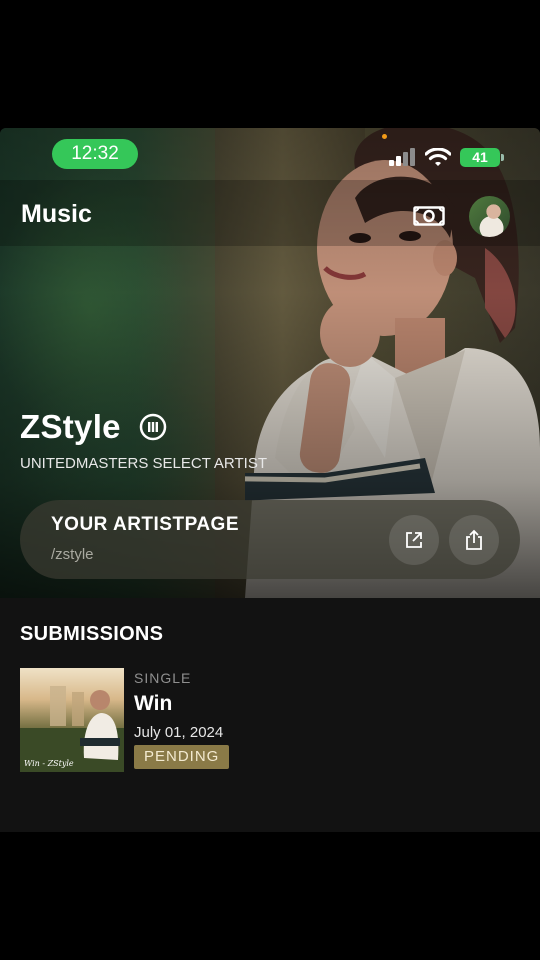  I want to click on submission-date: July 01, 2024, so click(179, 732).